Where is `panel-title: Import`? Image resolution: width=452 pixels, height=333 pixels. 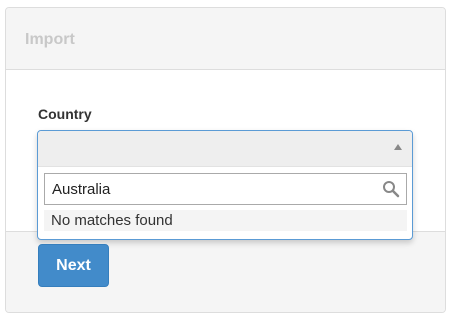 panel-title: Import is located at coordinates (50, 39).